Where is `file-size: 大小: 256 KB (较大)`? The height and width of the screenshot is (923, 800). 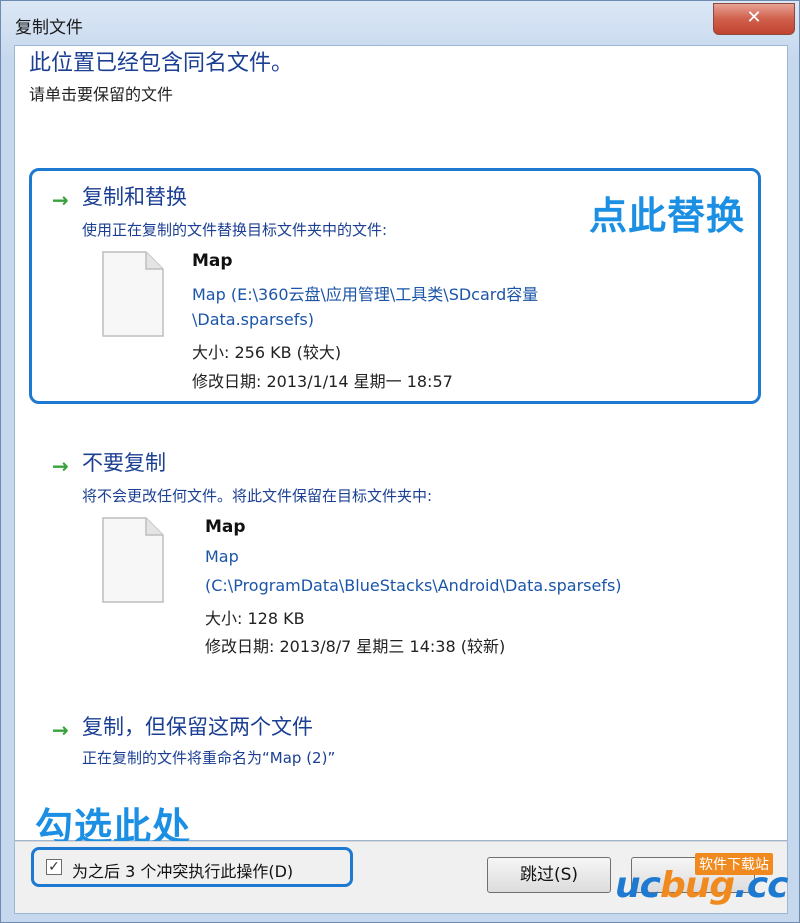
file-size: 大小: 256 KB (较大) is located at coordinates (267, 352).